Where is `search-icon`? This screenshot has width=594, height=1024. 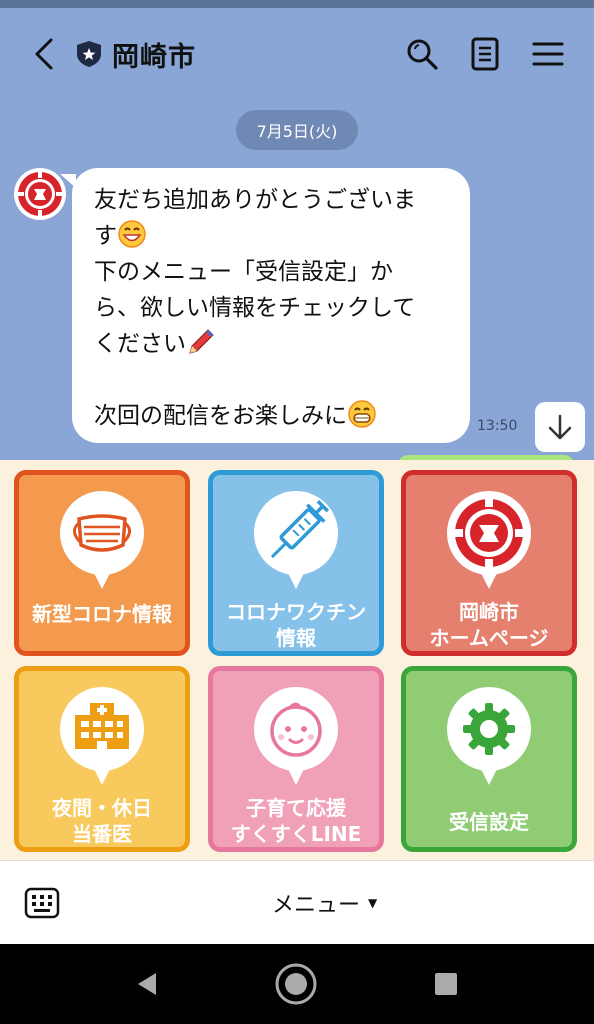
search-icon is located at coordinates (422, 54).